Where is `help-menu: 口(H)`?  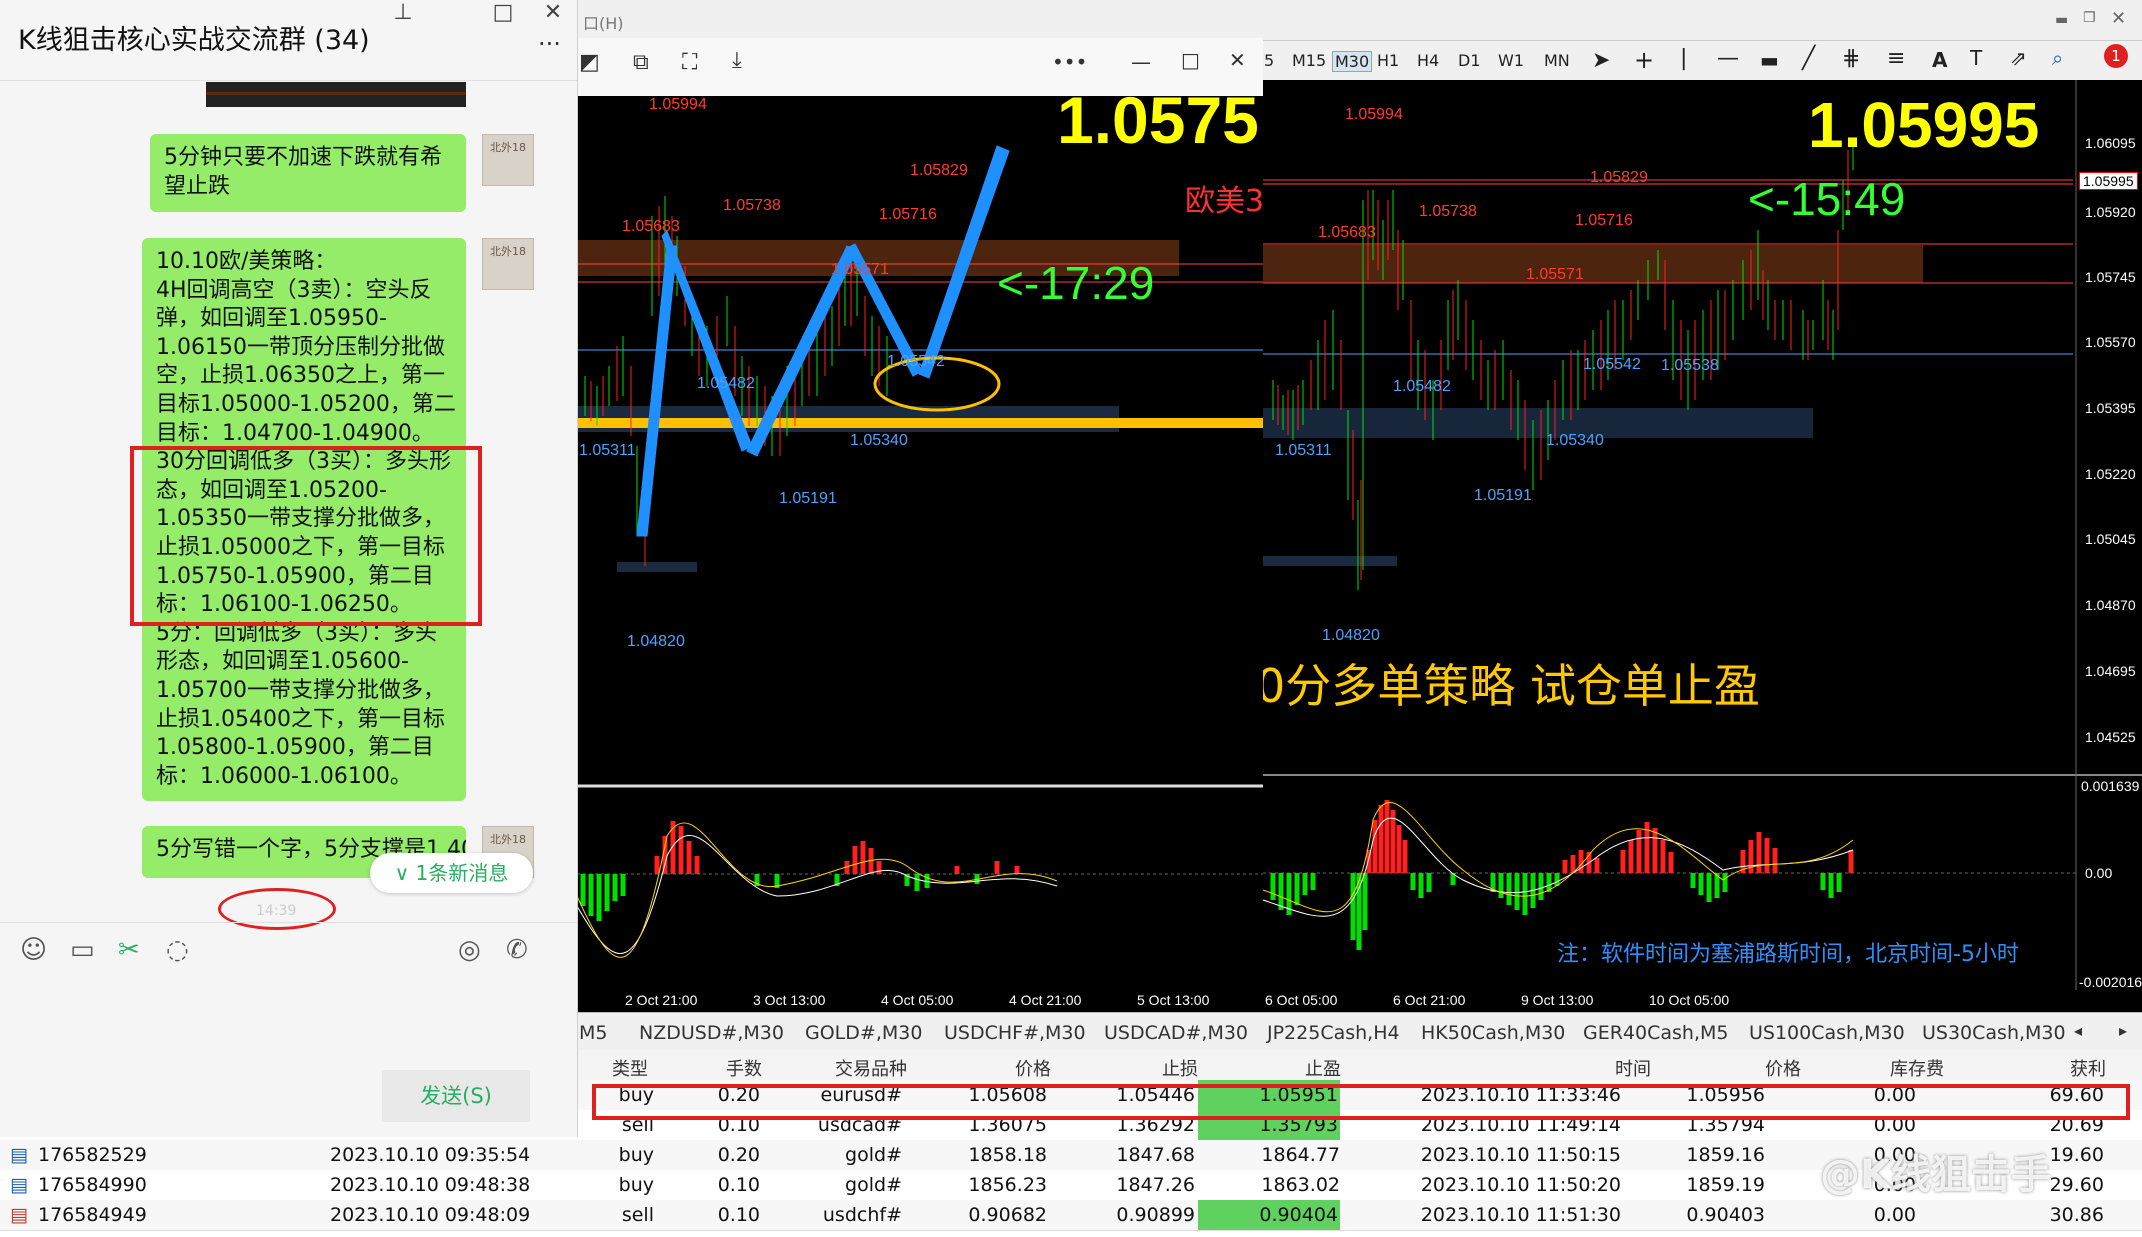
help-menu: 口(H) is located at coordinates (603, 22).